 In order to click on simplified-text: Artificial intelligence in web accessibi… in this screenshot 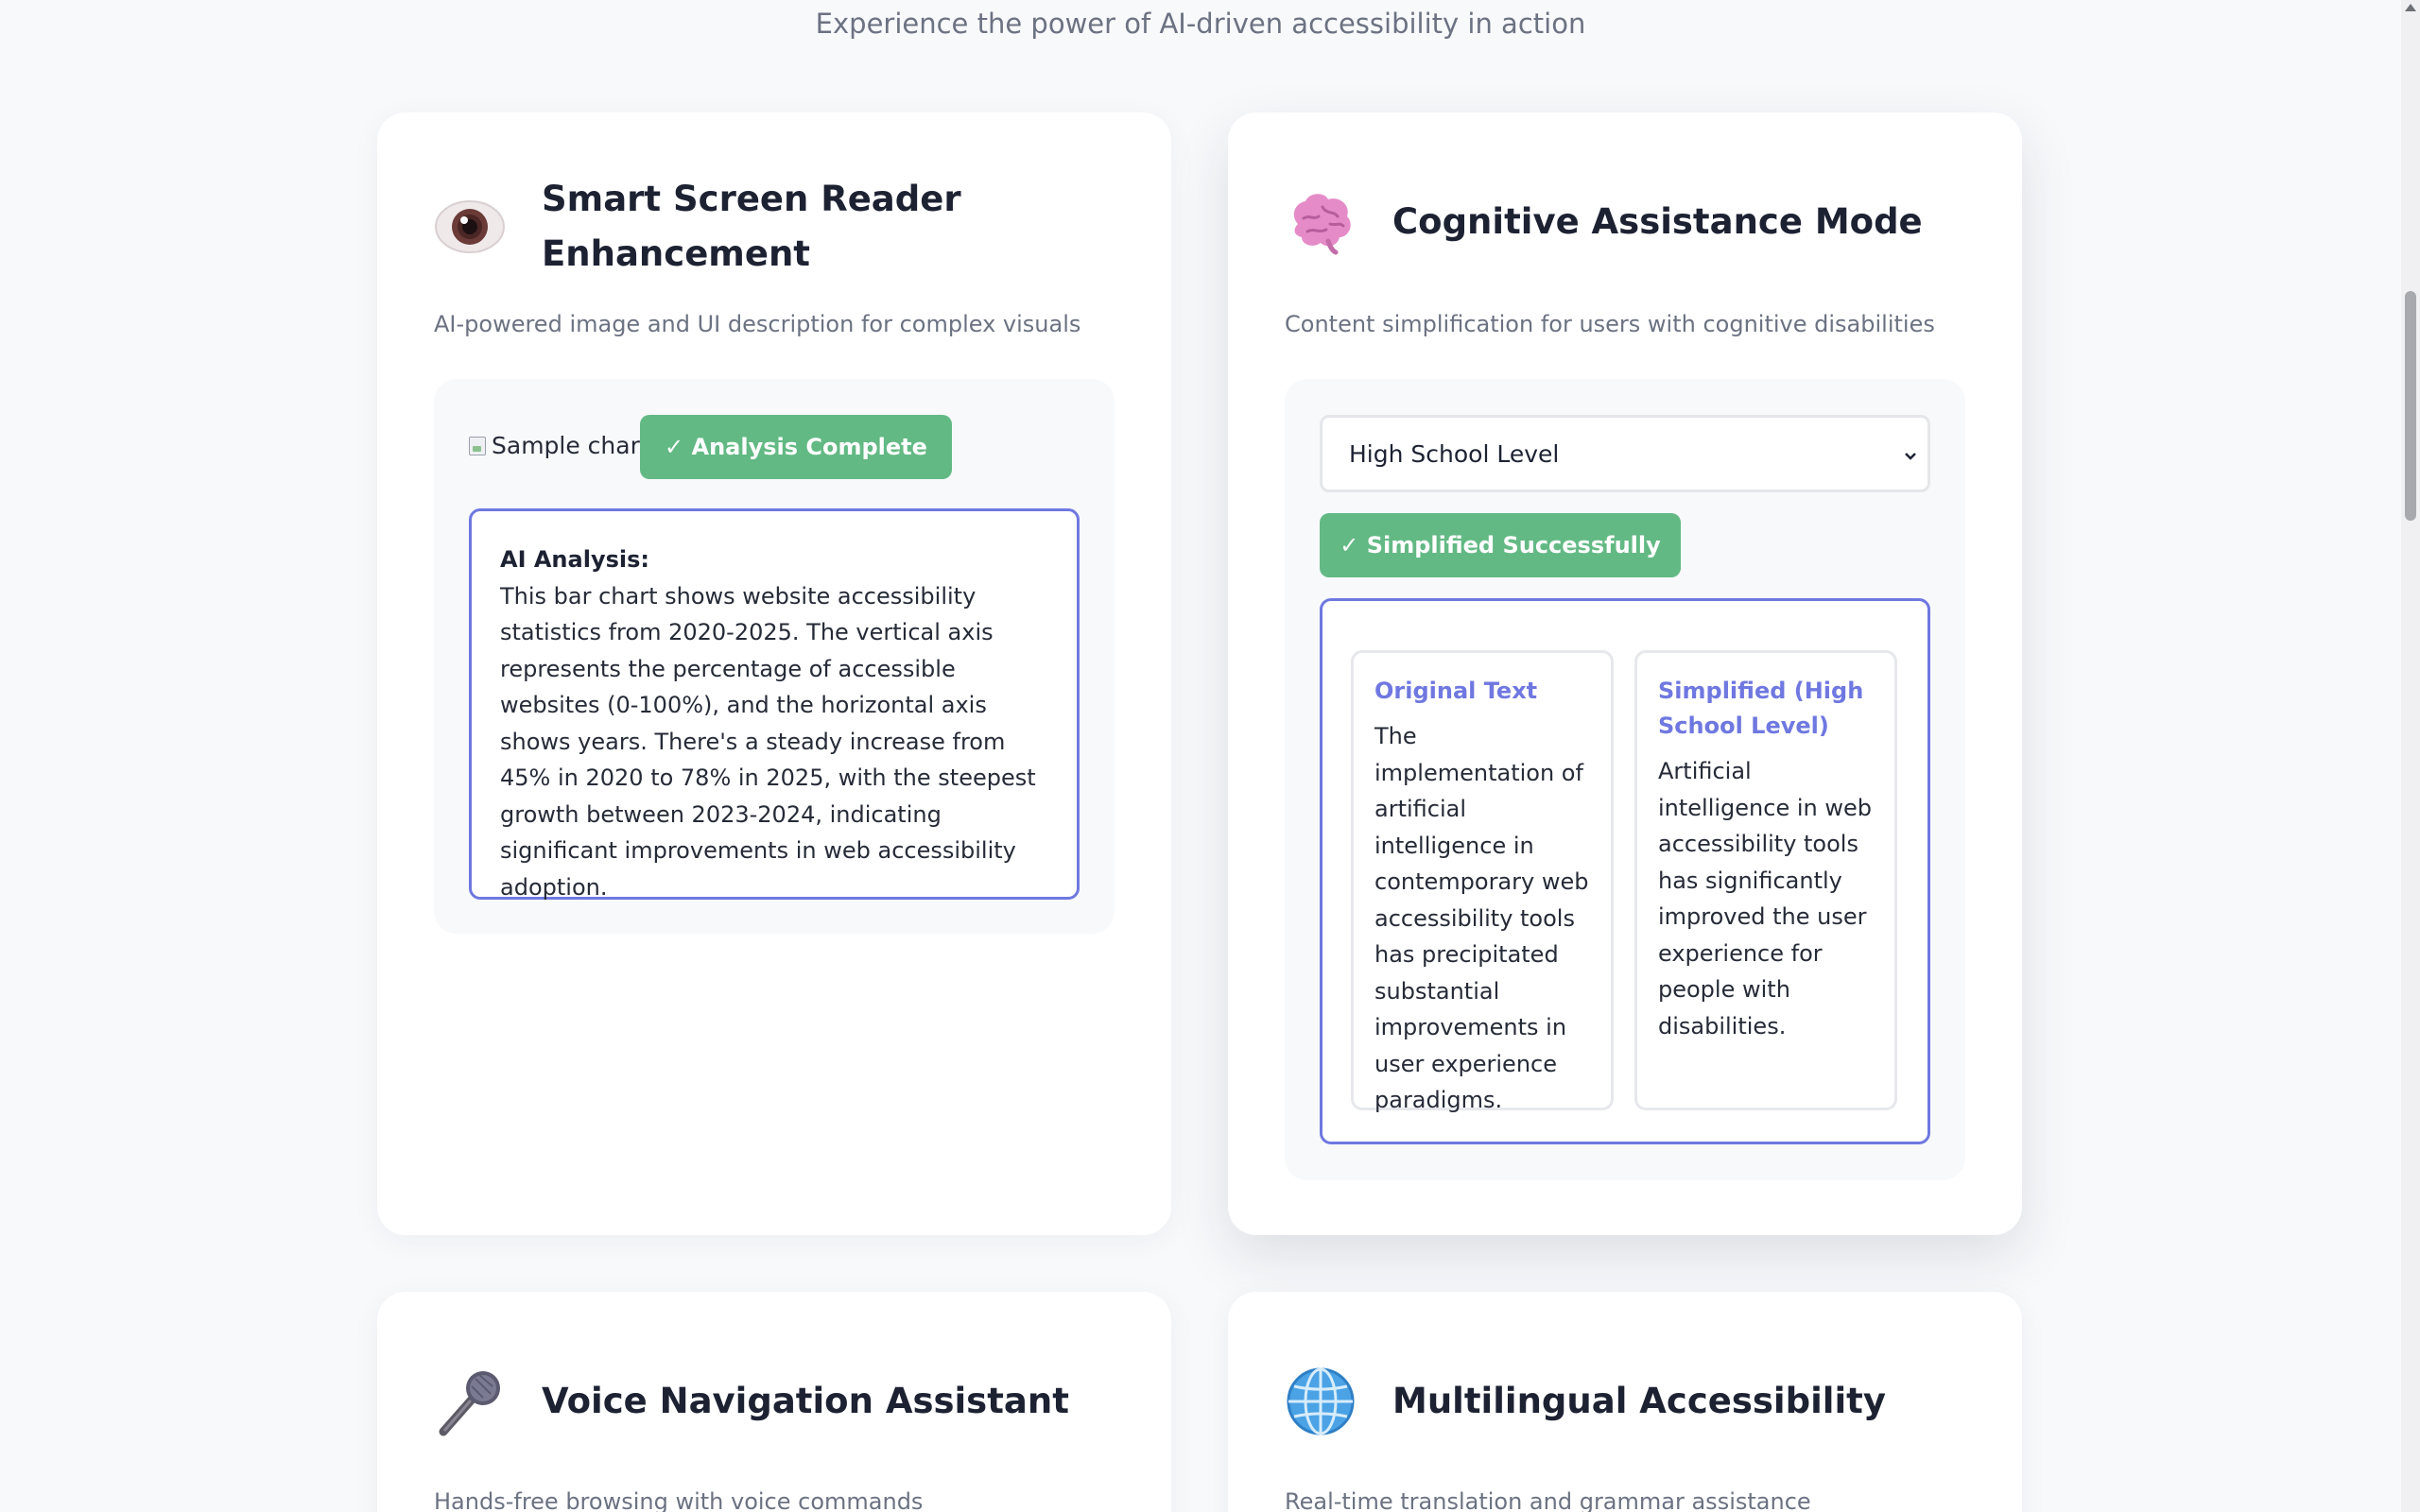, I will do `click(1765, 899)`.